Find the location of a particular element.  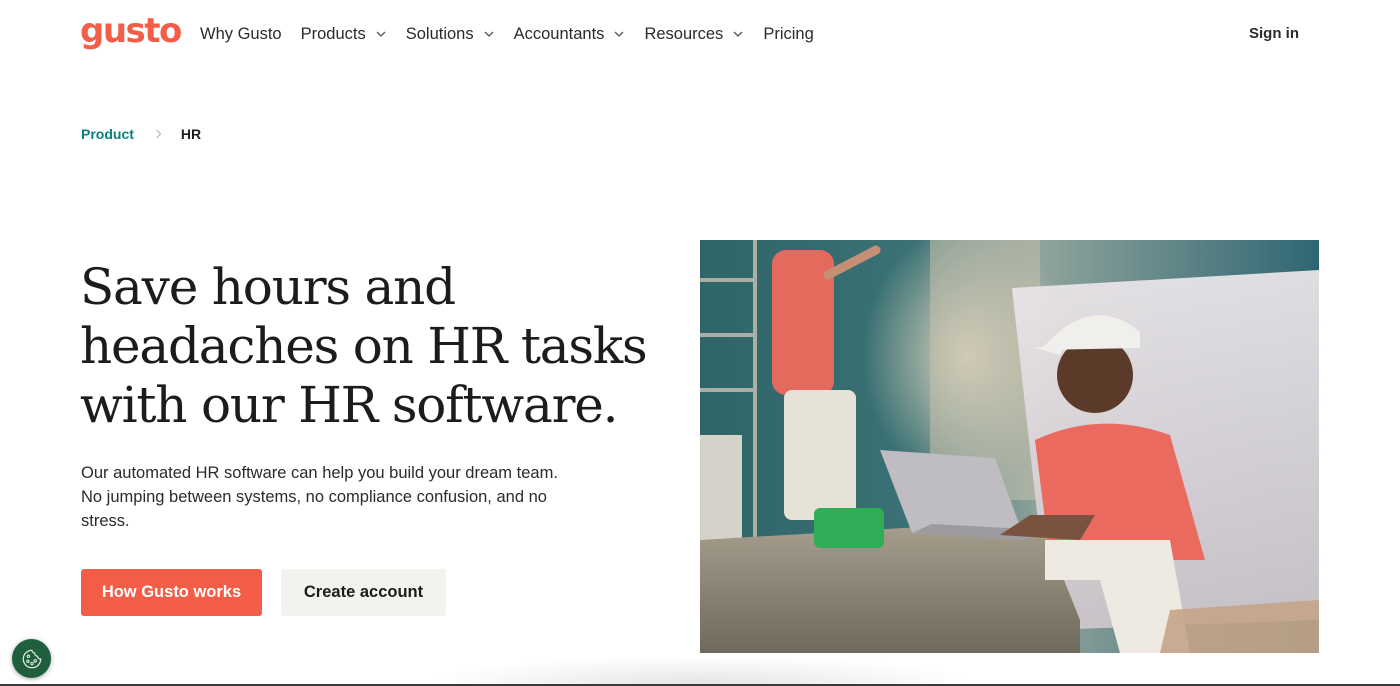

how-gusto-works-button: How Gusto works is located at coordinates (171, 592).